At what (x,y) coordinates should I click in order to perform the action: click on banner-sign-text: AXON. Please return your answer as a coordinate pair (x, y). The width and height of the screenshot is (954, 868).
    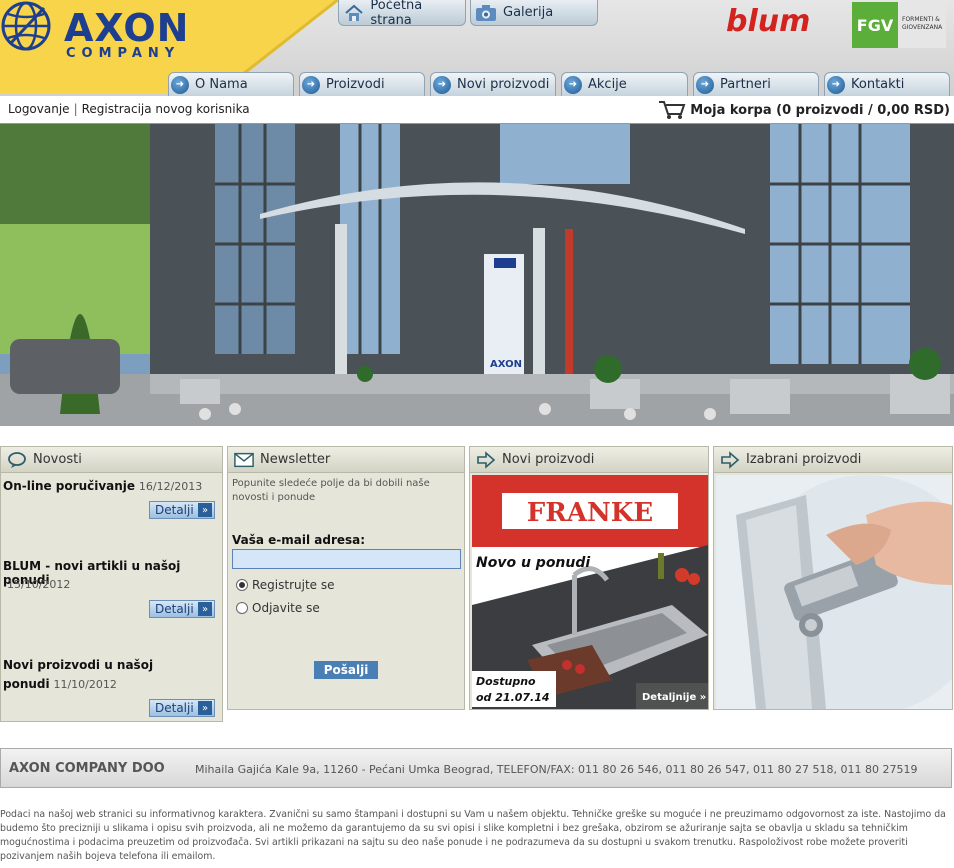
    Looking at the image, I should click on (506, 364).